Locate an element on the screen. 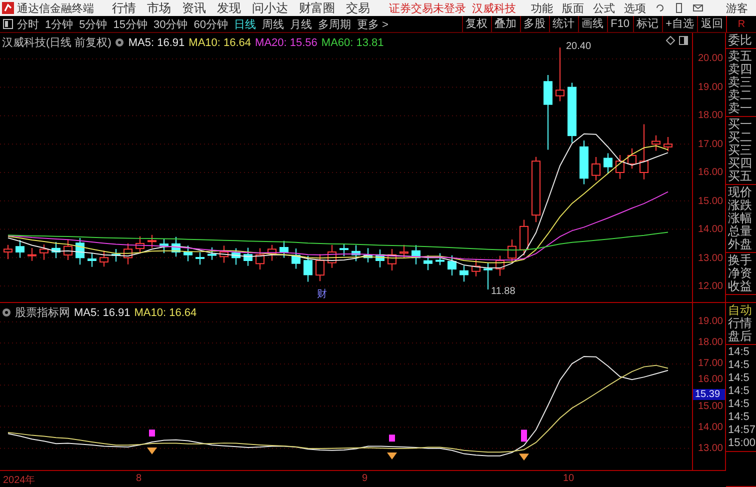 This screenshot has height=487, width=756. toolbar-button: F10 is located at coordinates (619, 24).